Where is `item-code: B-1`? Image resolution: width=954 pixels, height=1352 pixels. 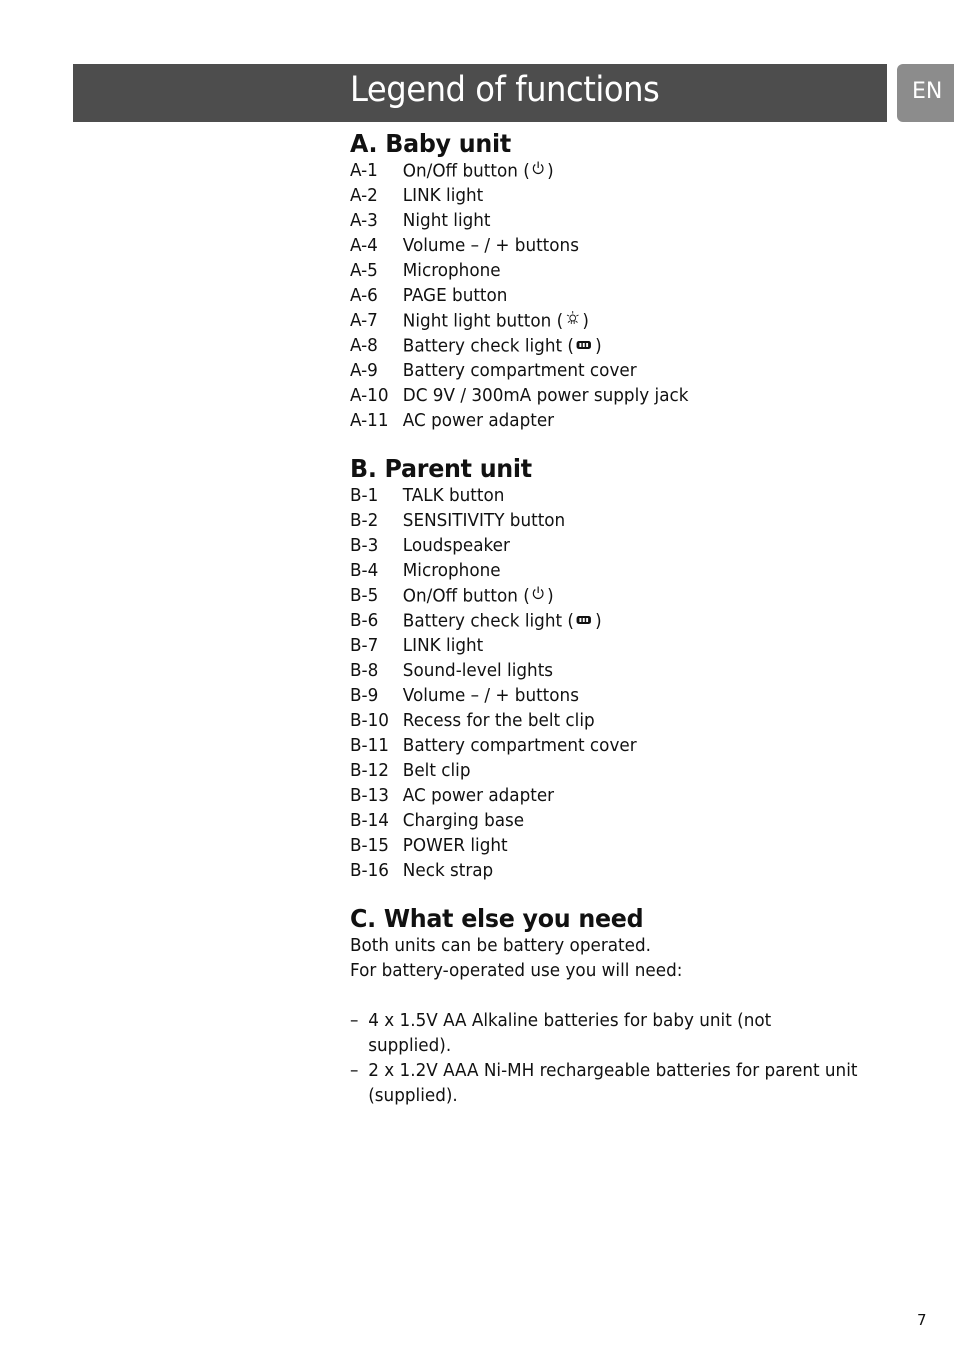 item-code: B-1 is located at coordinates (364, 496).